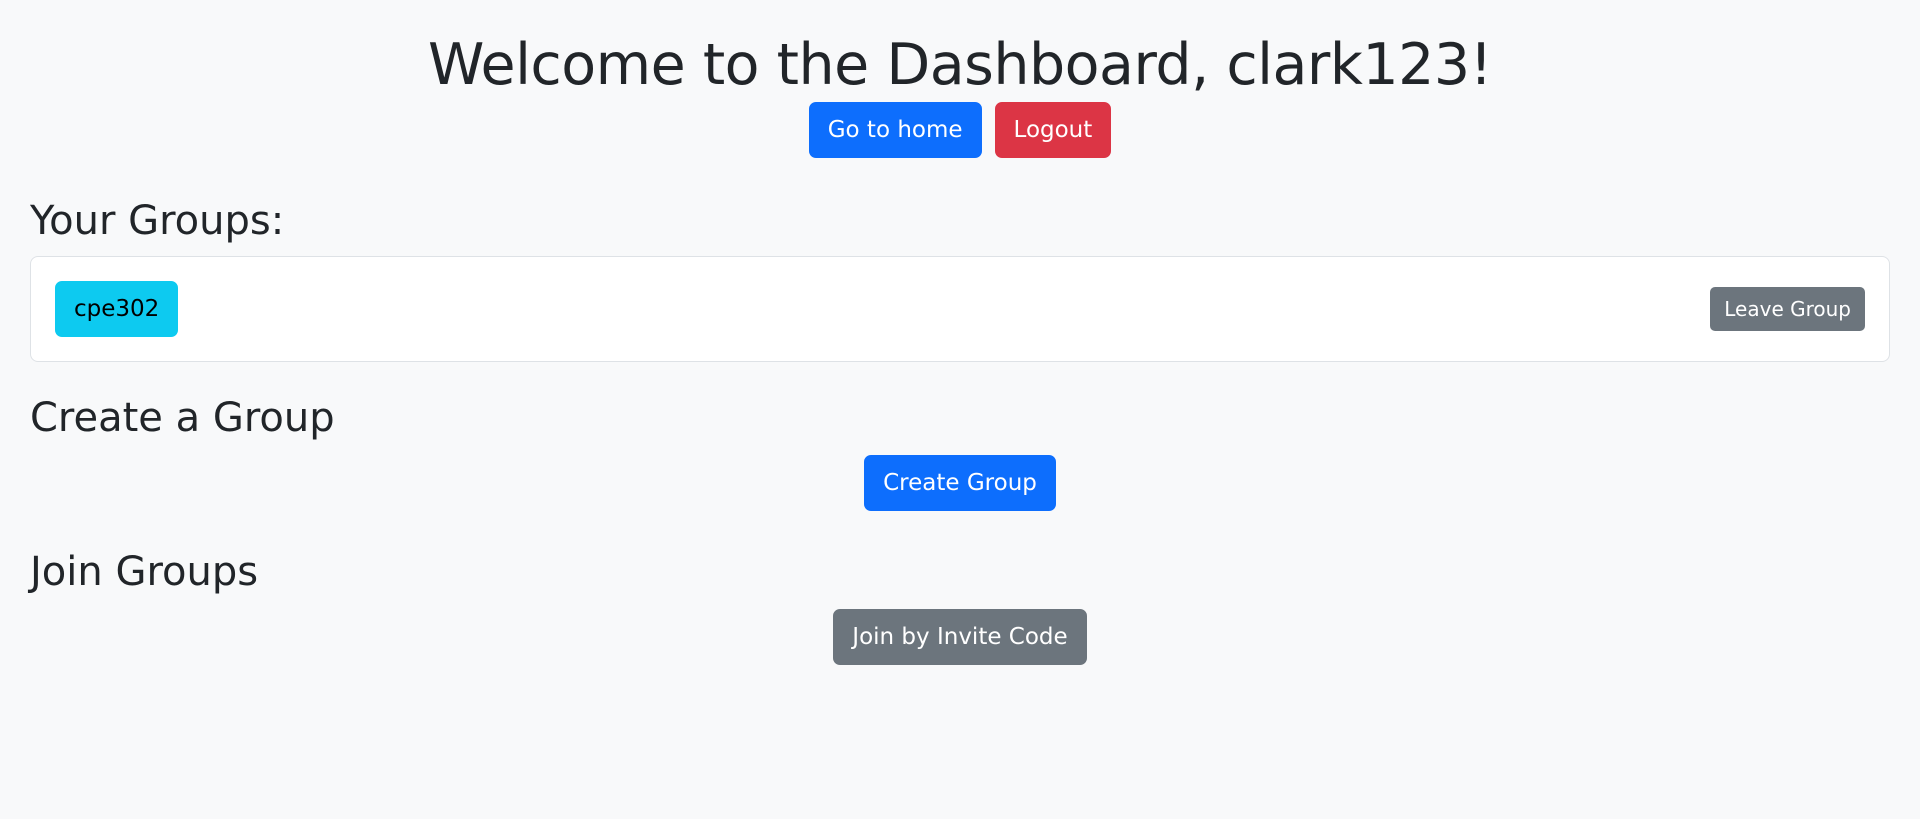  I want to click on create-group-heading: Create a Group, so click(182, 418).